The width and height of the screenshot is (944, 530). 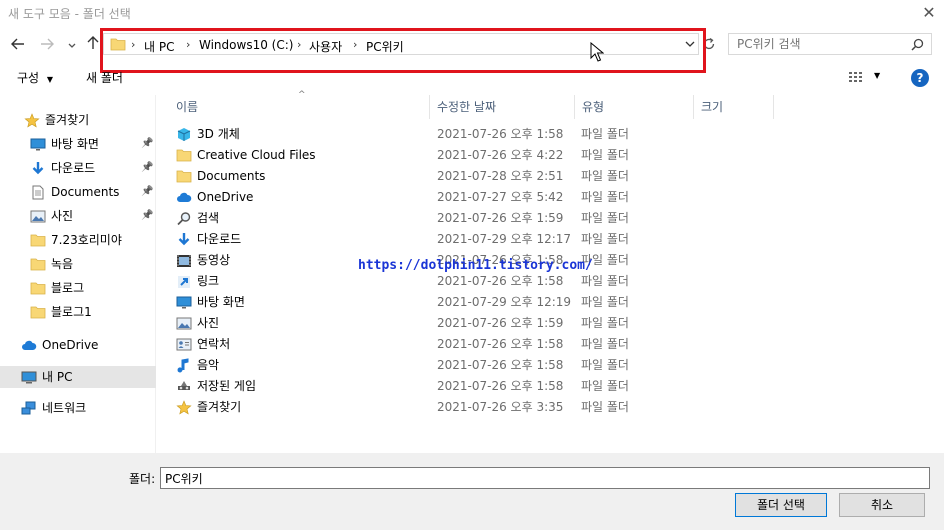 I want to click on sidebar-item-label: OneDrive, so click(x=70, y=345).